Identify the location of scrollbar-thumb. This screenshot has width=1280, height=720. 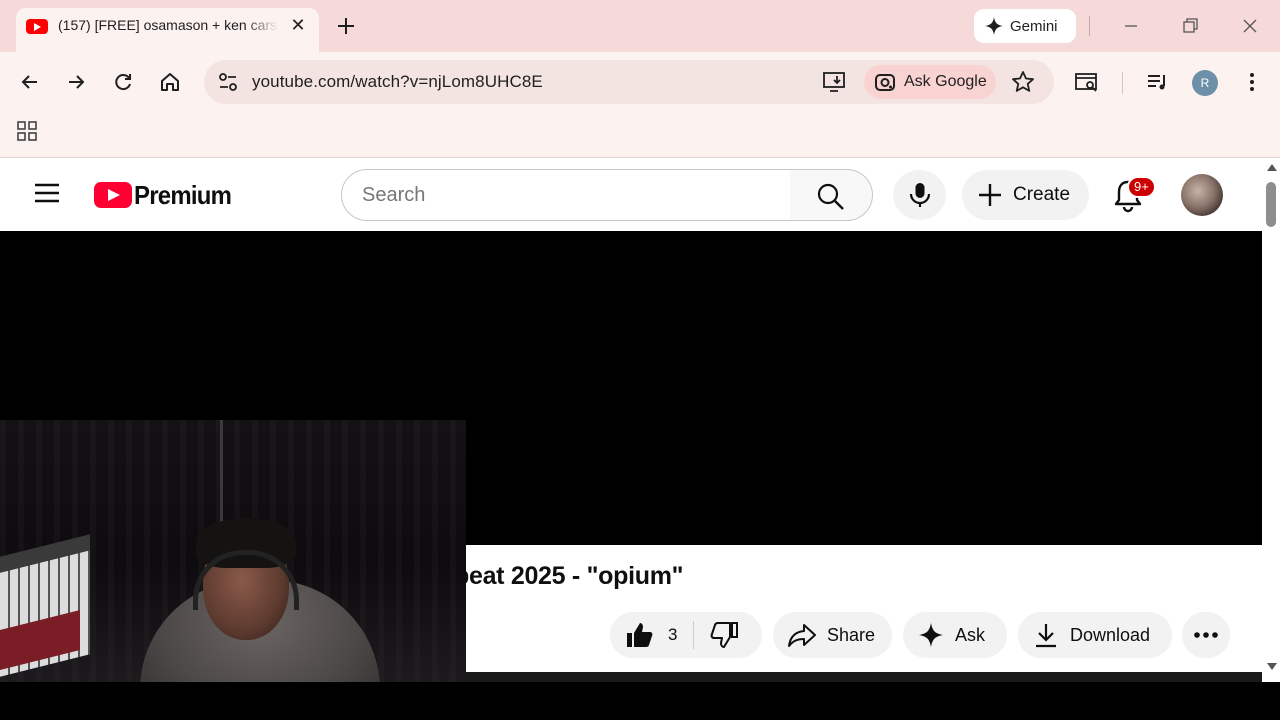
(1271, 204).